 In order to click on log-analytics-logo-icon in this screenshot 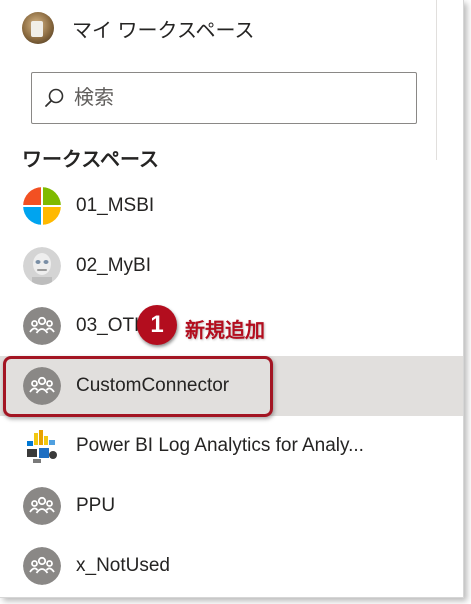, I will do `click(42, 446)`.